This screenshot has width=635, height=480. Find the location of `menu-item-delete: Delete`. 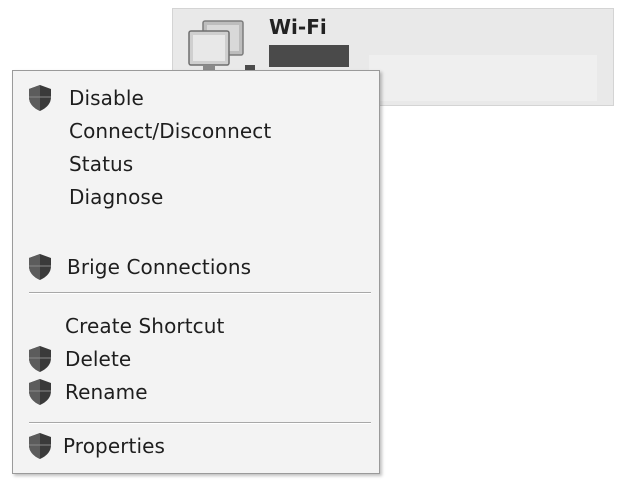

menu-item-delete: Delete is located at coordinates (196, 359).